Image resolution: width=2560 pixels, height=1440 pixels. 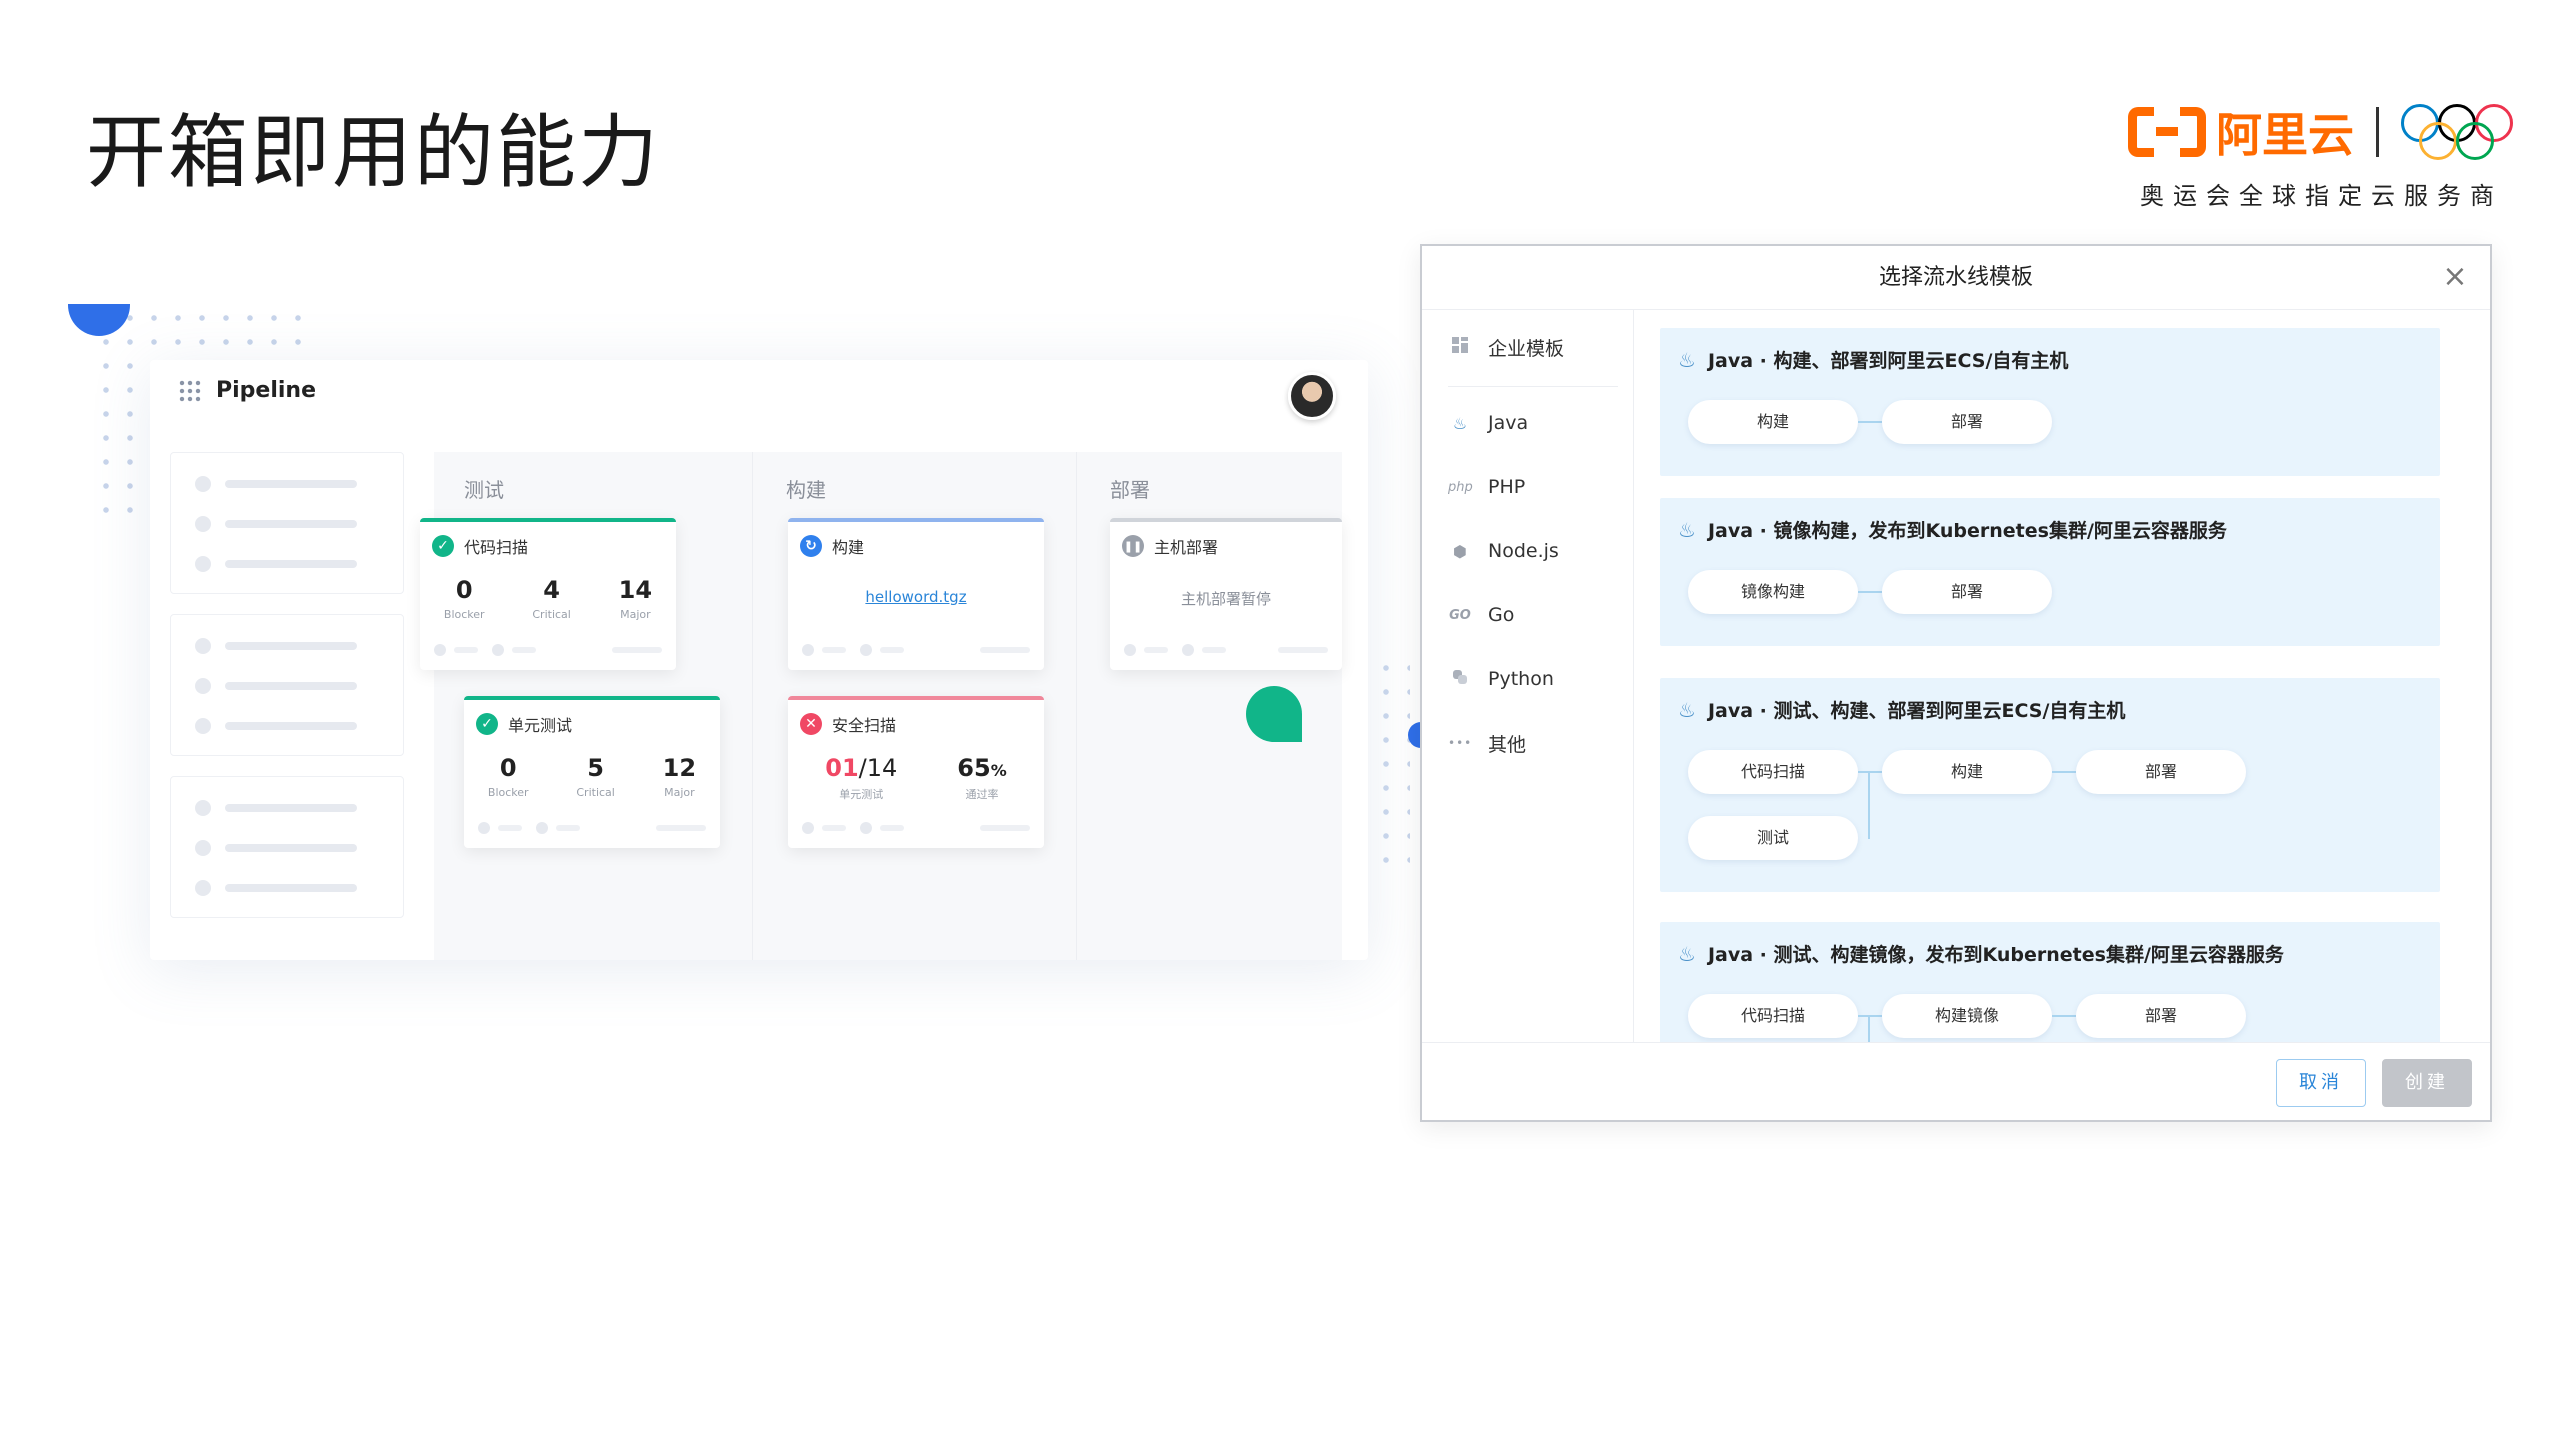 I want to click on job-card-host-deploy: ❚❚ 主机部署 主机部署暂停, so click(x=1226, y=594).